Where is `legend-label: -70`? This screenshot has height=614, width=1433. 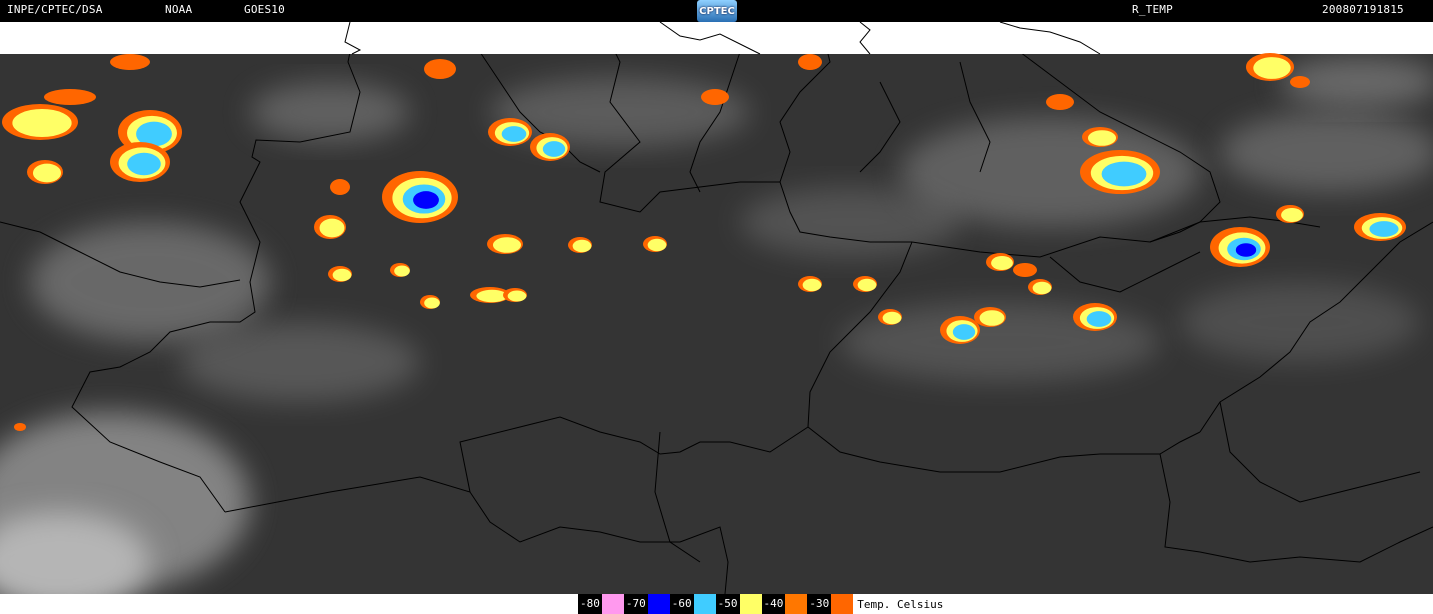 legend-label: -70 is located at coordinates (635, 604).